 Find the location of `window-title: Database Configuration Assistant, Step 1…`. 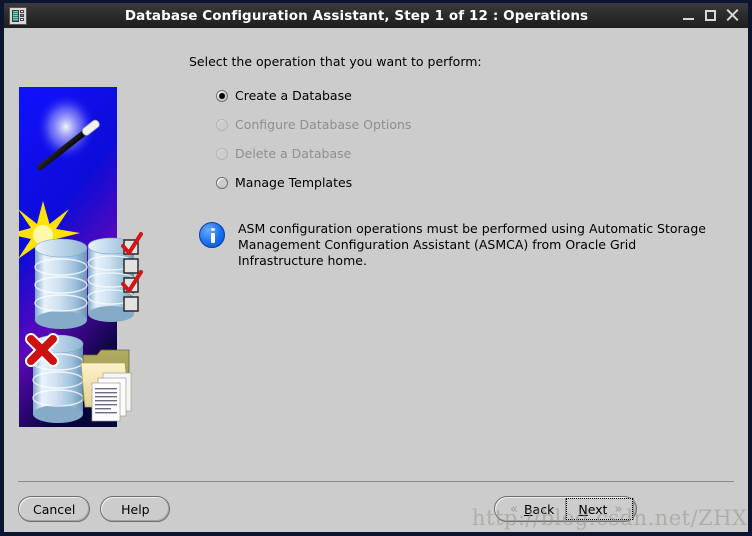

window-title: Database Configuration Assistant, Step 1… is located at coordinates (356, 15).